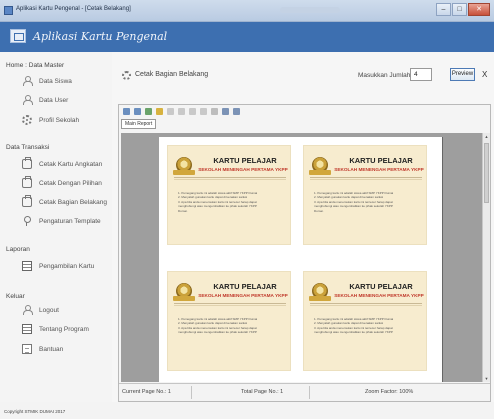 This screenshot has height=419, width=494. I want to click on section-title-data-master: Home : Data Master, so click(35, 65).